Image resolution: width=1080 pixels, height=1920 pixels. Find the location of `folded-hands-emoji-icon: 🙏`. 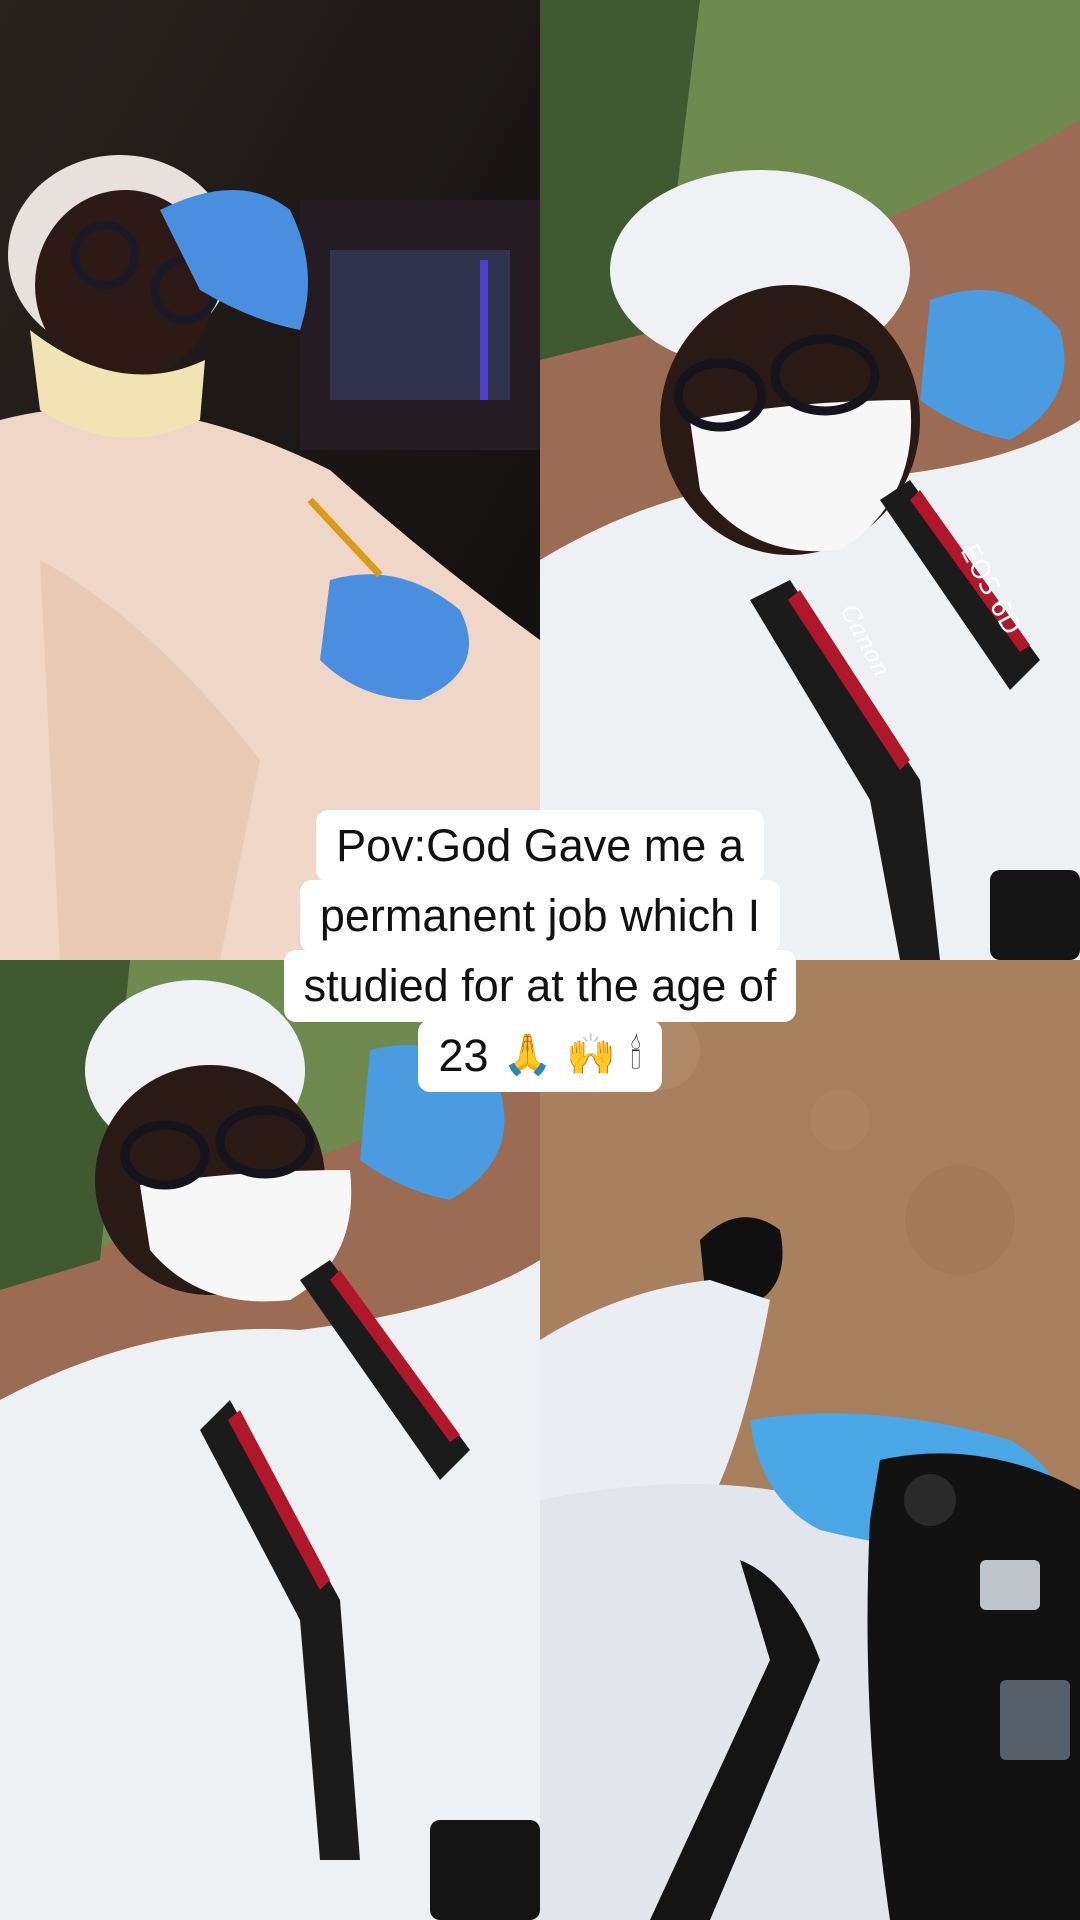

folded-hands-emoji-icon: 🙏 is located at coordinates (527, 1055).